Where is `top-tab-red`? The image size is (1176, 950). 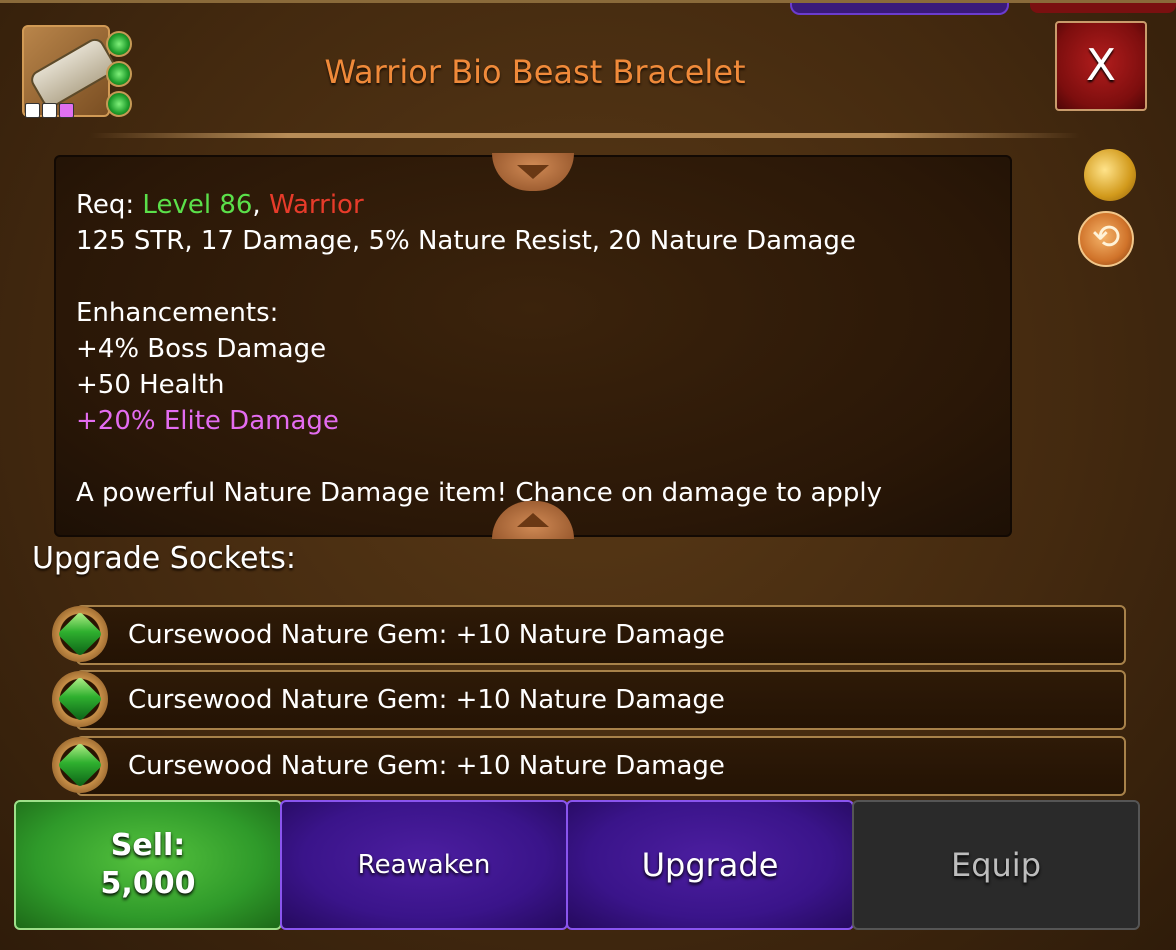 top-tab-red is located at coordinates (1103, 8).